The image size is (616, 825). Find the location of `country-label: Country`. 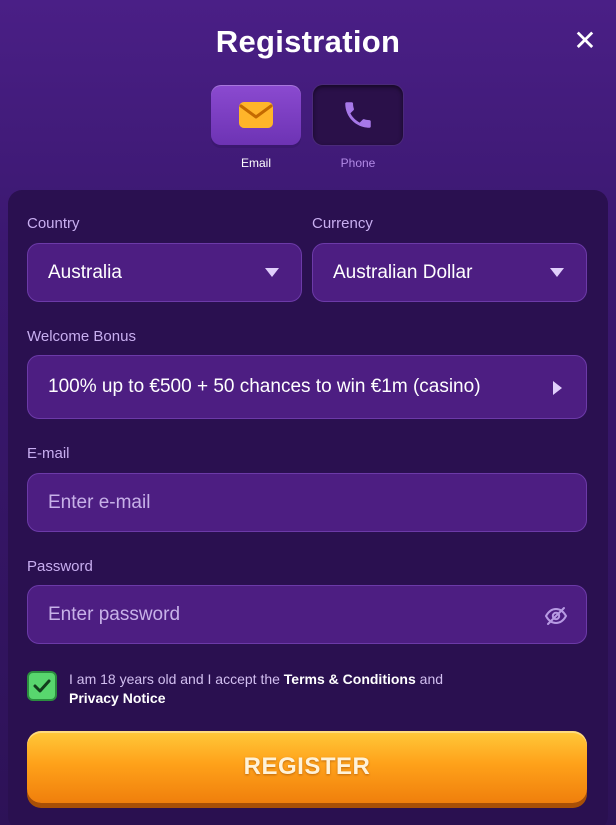

country-label: Country is located at coordinates (53, 223).